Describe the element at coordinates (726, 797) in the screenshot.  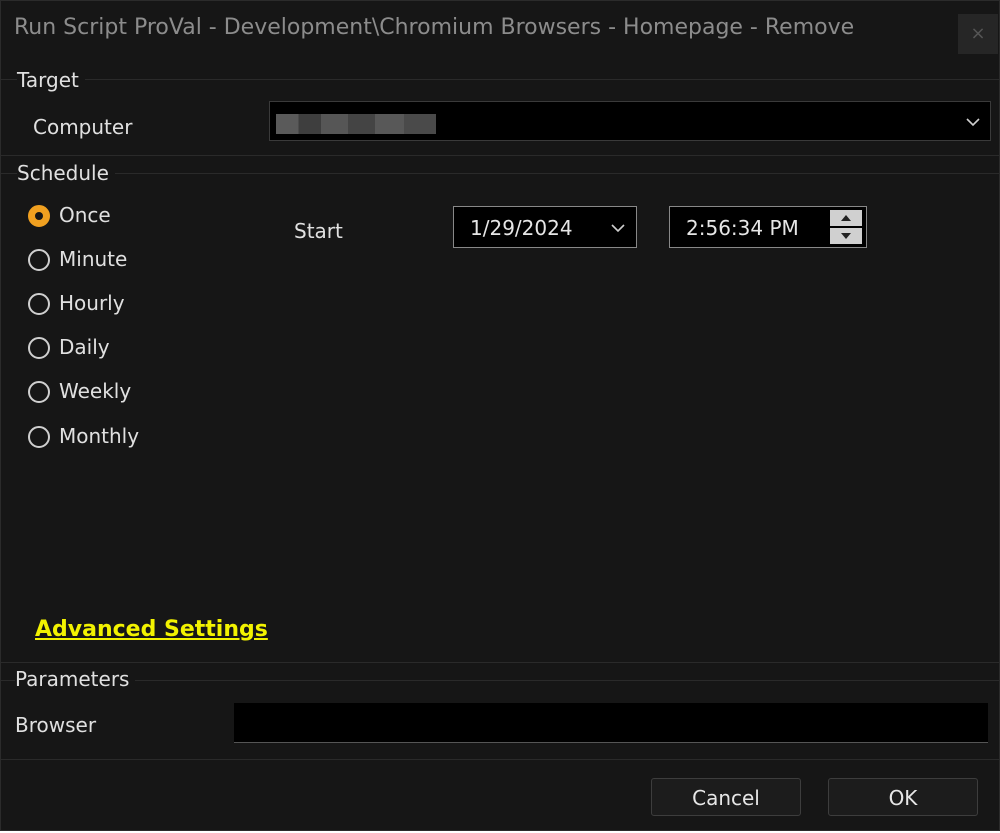
I see `cancel-button: Cancel` at that location.